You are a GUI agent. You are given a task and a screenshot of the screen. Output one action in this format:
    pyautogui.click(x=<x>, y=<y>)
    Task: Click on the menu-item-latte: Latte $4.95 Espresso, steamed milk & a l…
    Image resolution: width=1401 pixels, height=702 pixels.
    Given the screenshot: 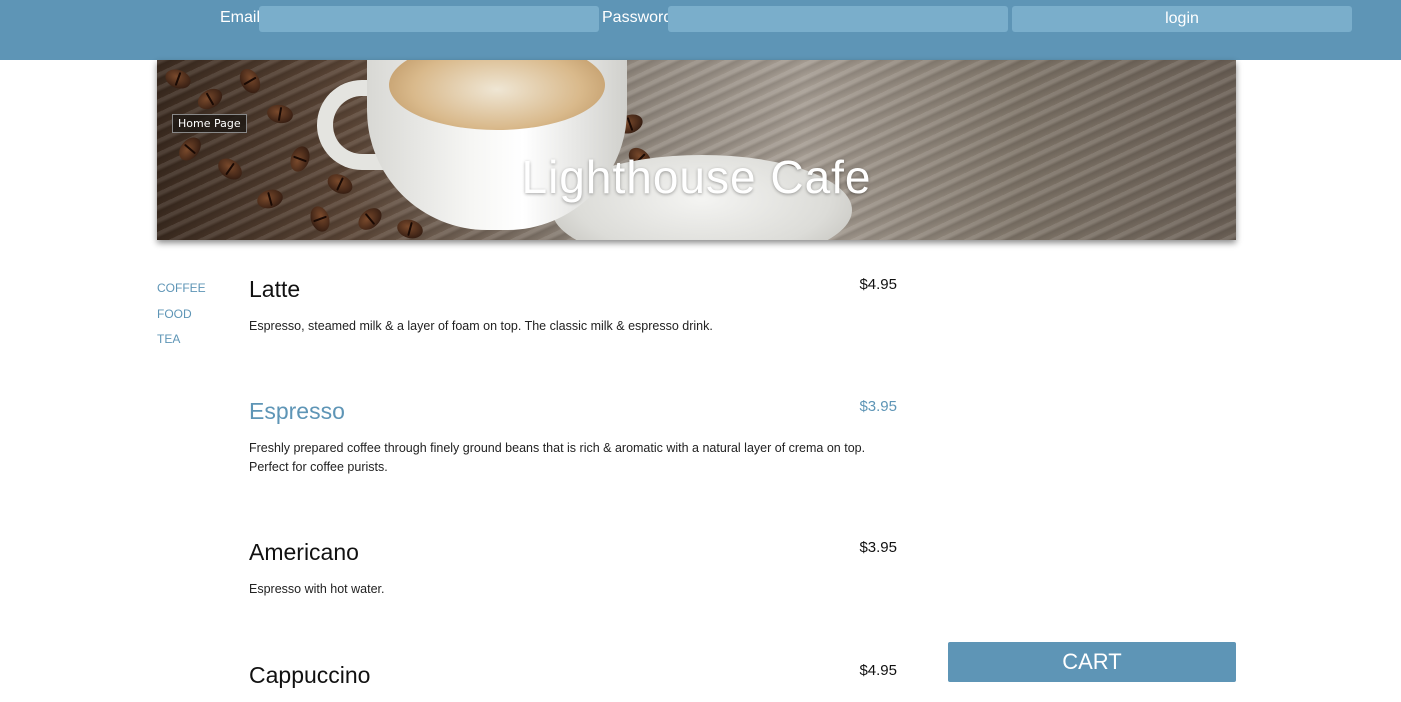 What is the action you would take?
    pyautogui.click(x=574, y=306)
    